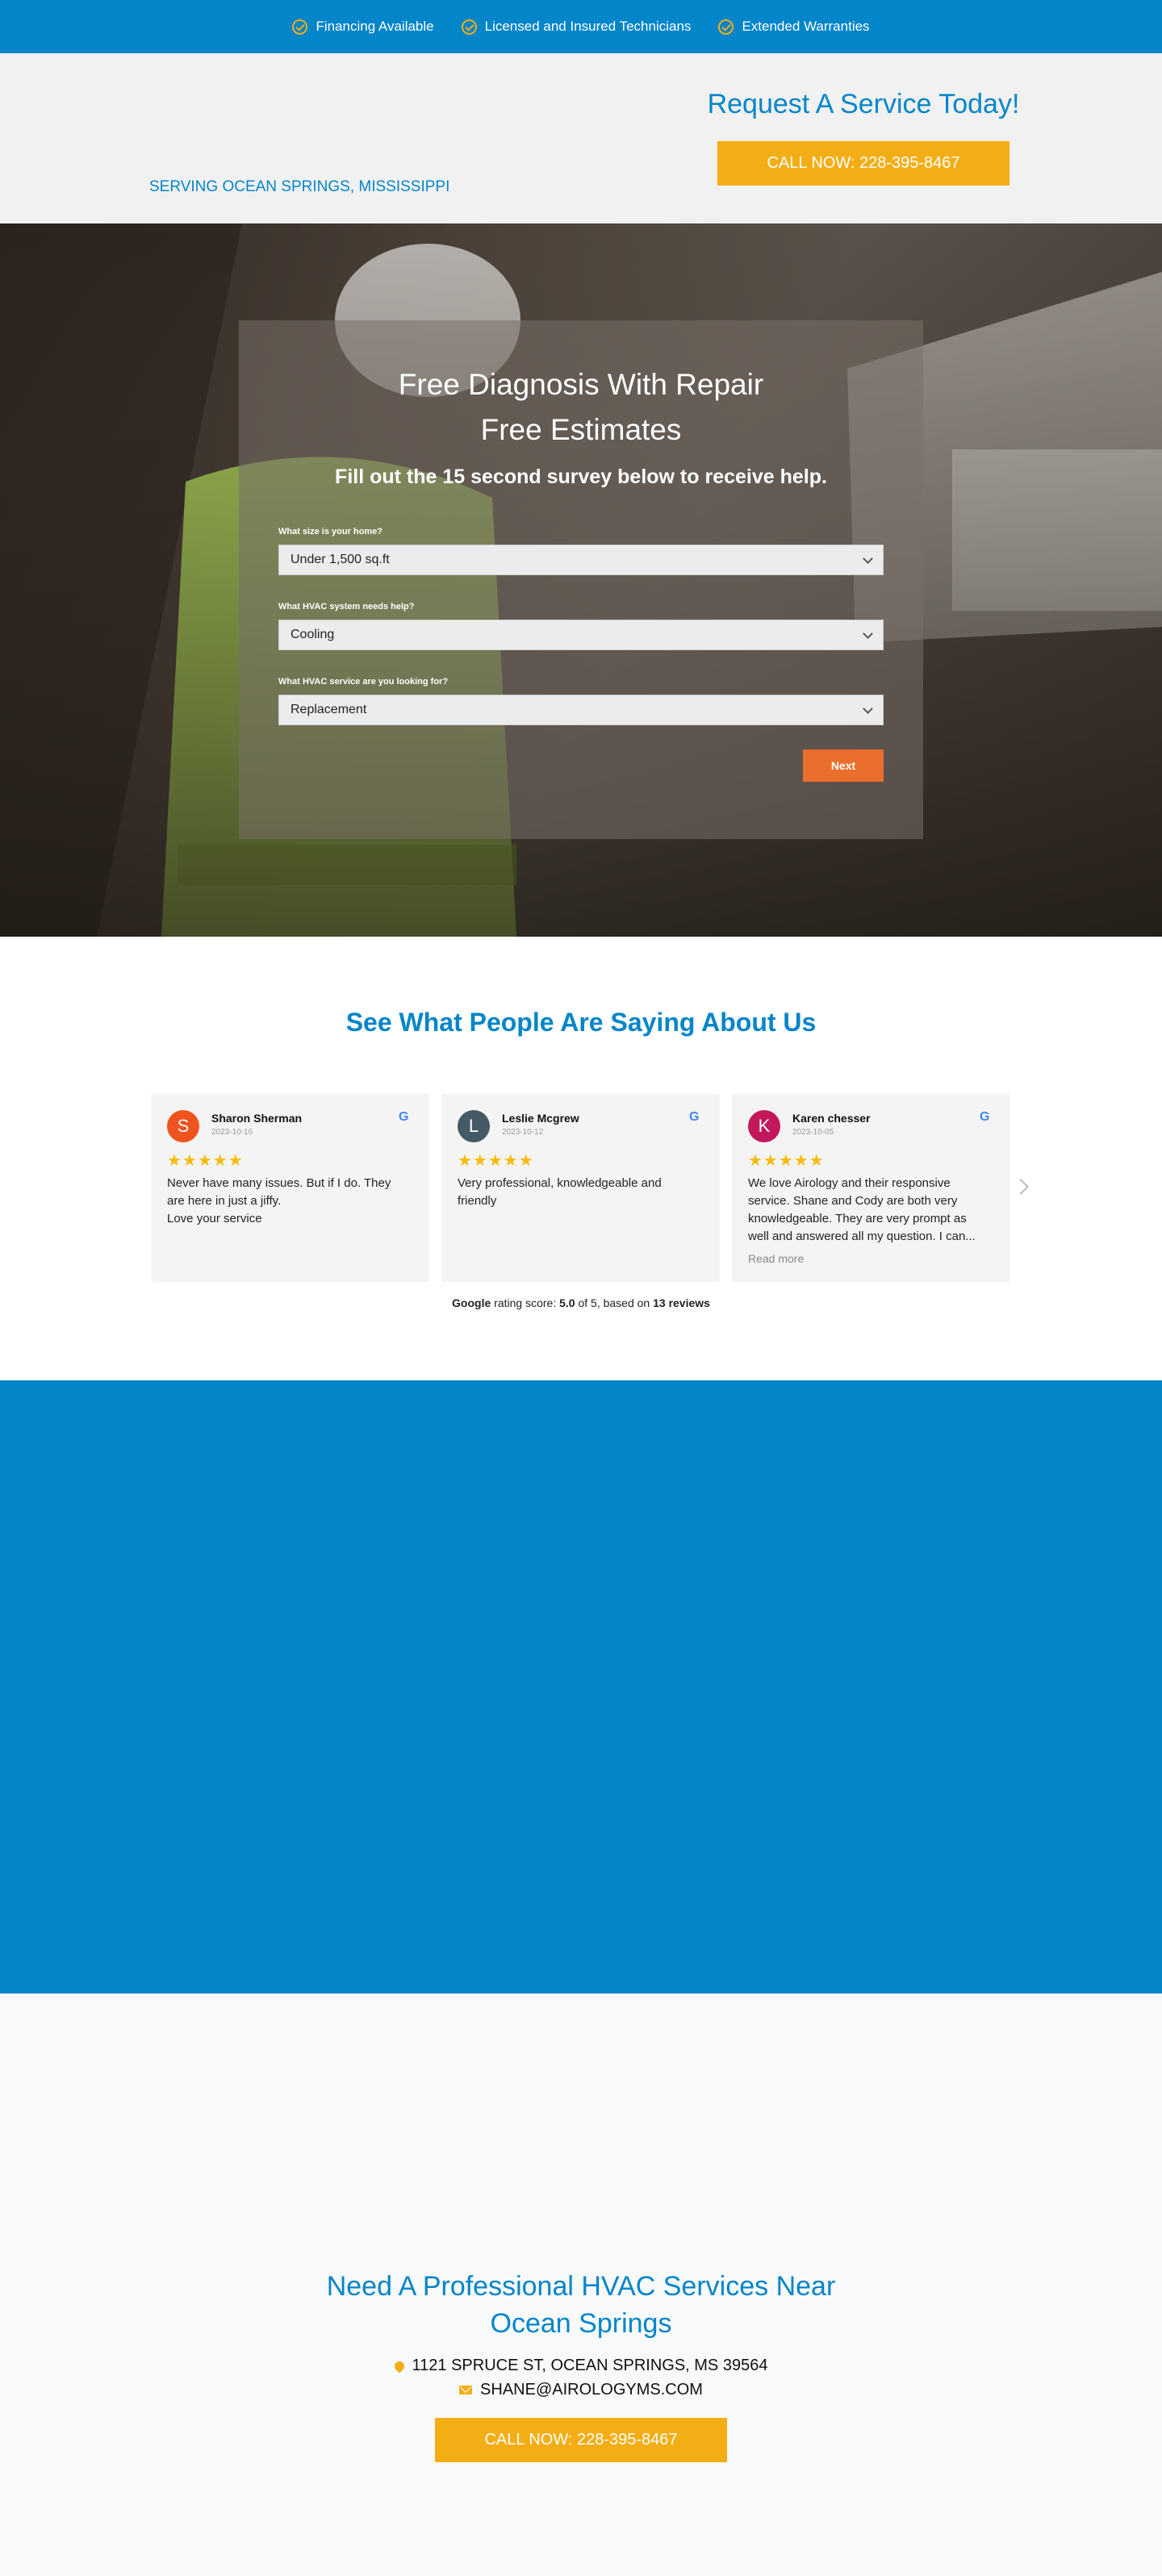 The height and width of the screenshot is (2576, 1162). I want to click on next-button: Next, so click(843, 765).